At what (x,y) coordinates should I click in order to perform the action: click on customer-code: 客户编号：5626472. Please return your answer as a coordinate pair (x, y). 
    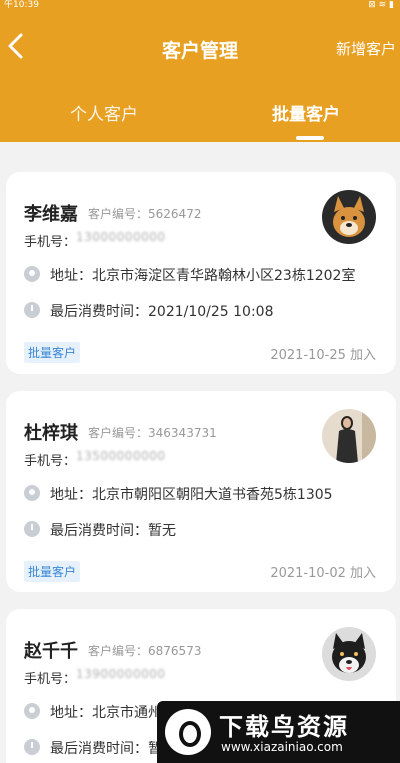
    Looking at the image, I should click on (145, 214).